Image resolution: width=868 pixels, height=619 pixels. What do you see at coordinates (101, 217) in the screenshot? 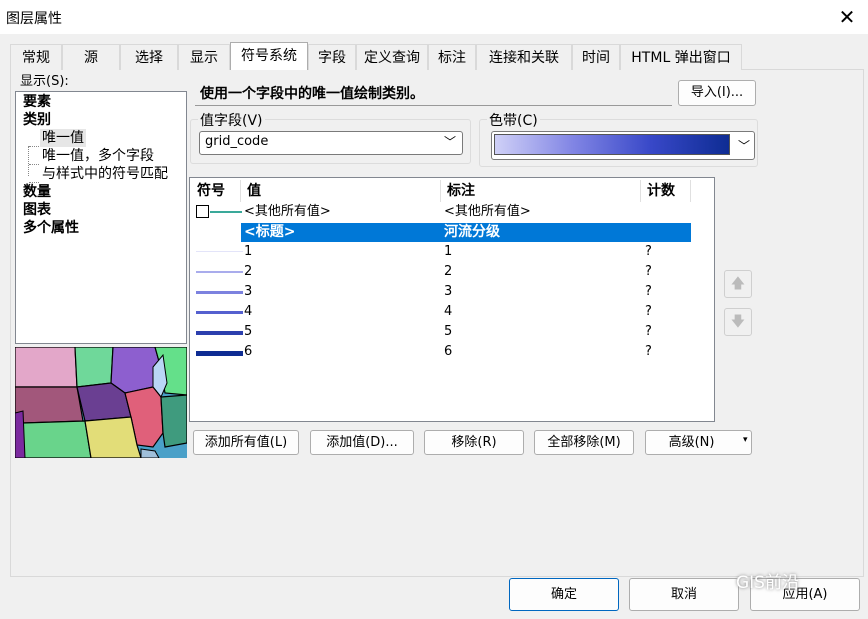
I see `renderer-tree: 要素 类别 唯一值 唯一值，多个字段 与样式中的符号匹配 数量 图表 多个属性` at bounding box center [101, 217].